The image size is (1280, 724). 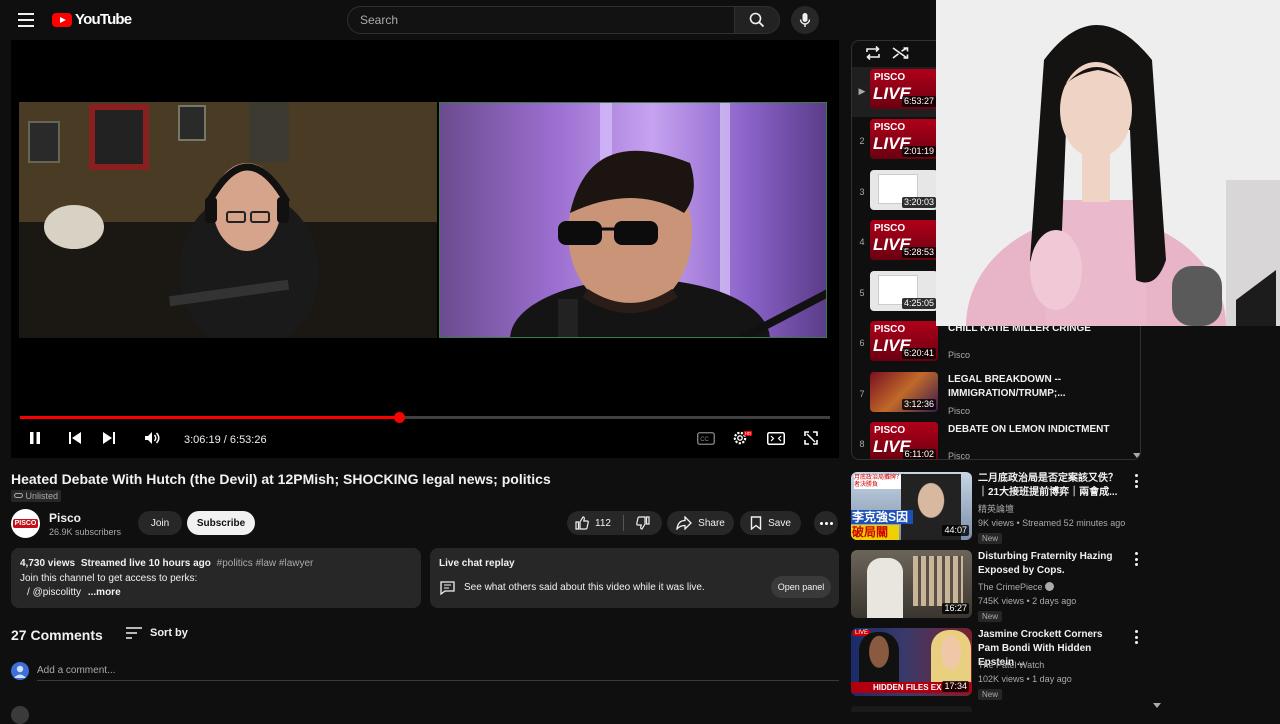 I want to click on gear-icon: HD, so click(x=742, y=438).